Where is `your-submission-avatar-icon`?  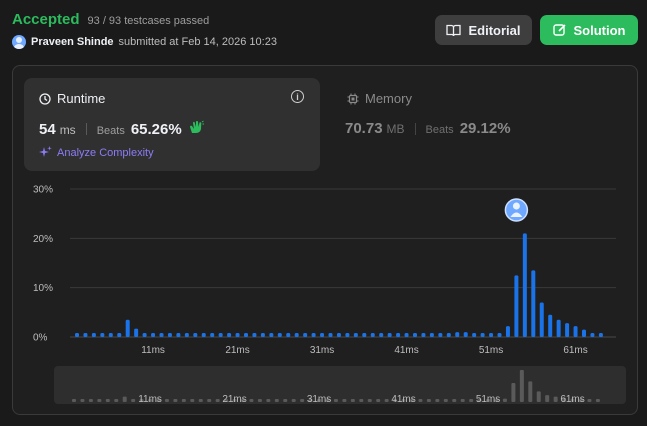 your-submission-avatar-icon is located at coordinates (516, 210).